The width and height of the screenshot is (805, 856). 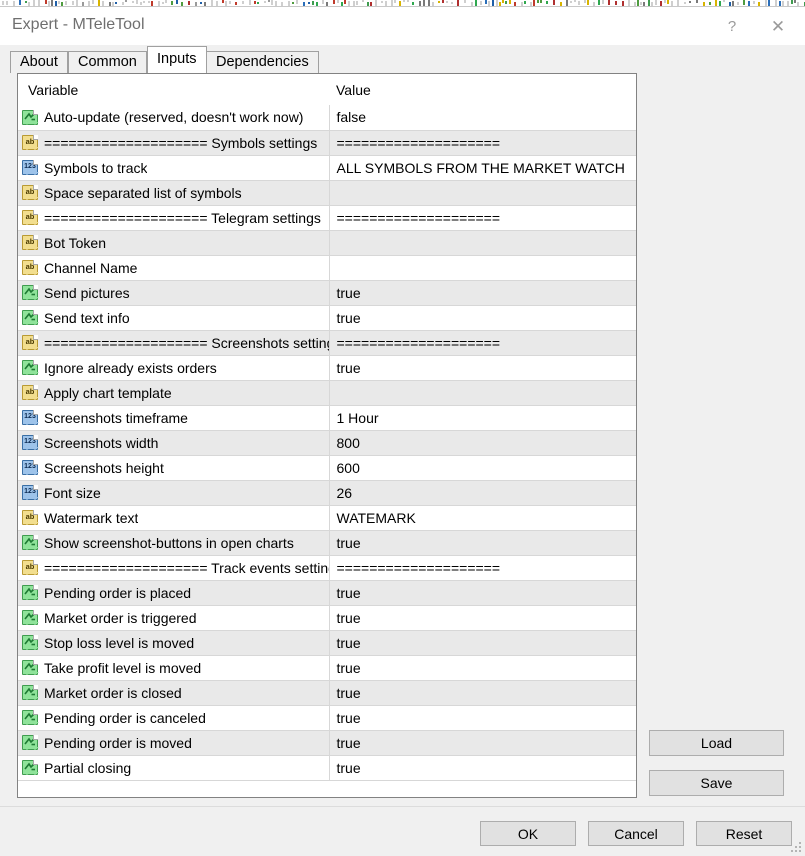 What do you see at coordinates (87, 317) in the screenshot?
I see `variable-label: Send text info` at bounding box center [87, 317].